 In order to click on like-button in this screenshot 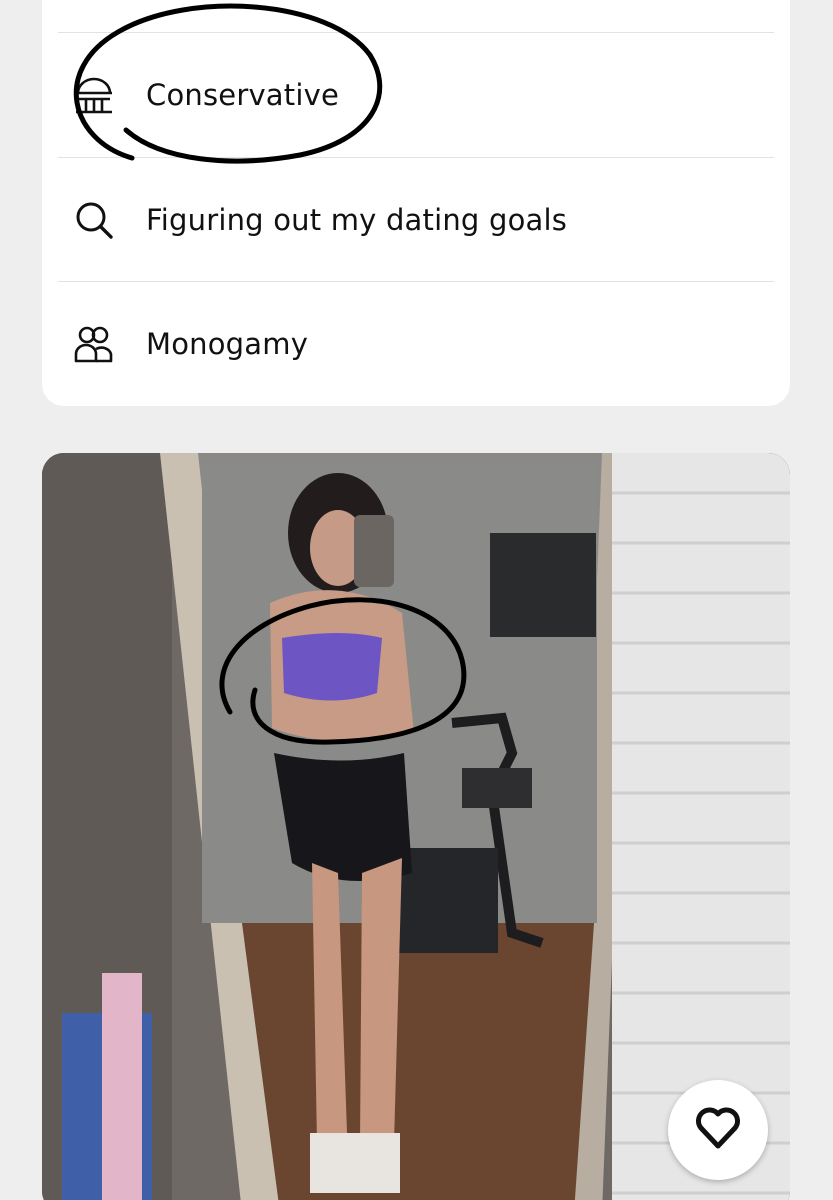, I will do `click(718, 1130)`.